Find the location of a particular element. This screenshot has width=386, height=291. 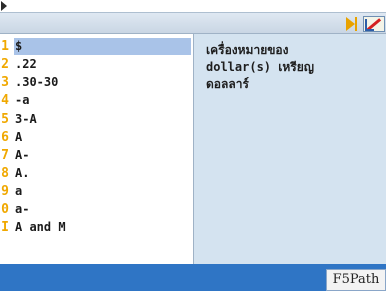

f5path-button: F5Path is located at coordinates (356, 280).